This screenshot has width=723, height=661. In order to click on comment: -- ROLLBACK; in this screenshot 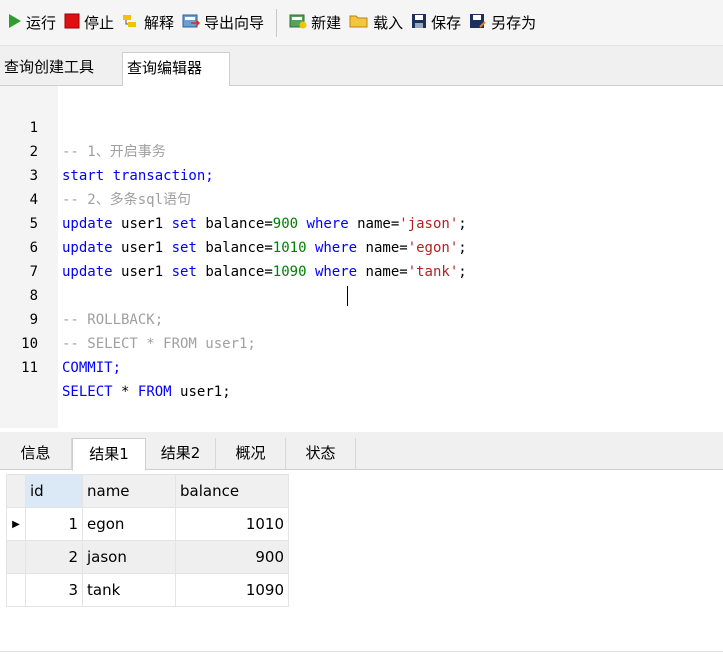, I will do `click(113, 320)`.